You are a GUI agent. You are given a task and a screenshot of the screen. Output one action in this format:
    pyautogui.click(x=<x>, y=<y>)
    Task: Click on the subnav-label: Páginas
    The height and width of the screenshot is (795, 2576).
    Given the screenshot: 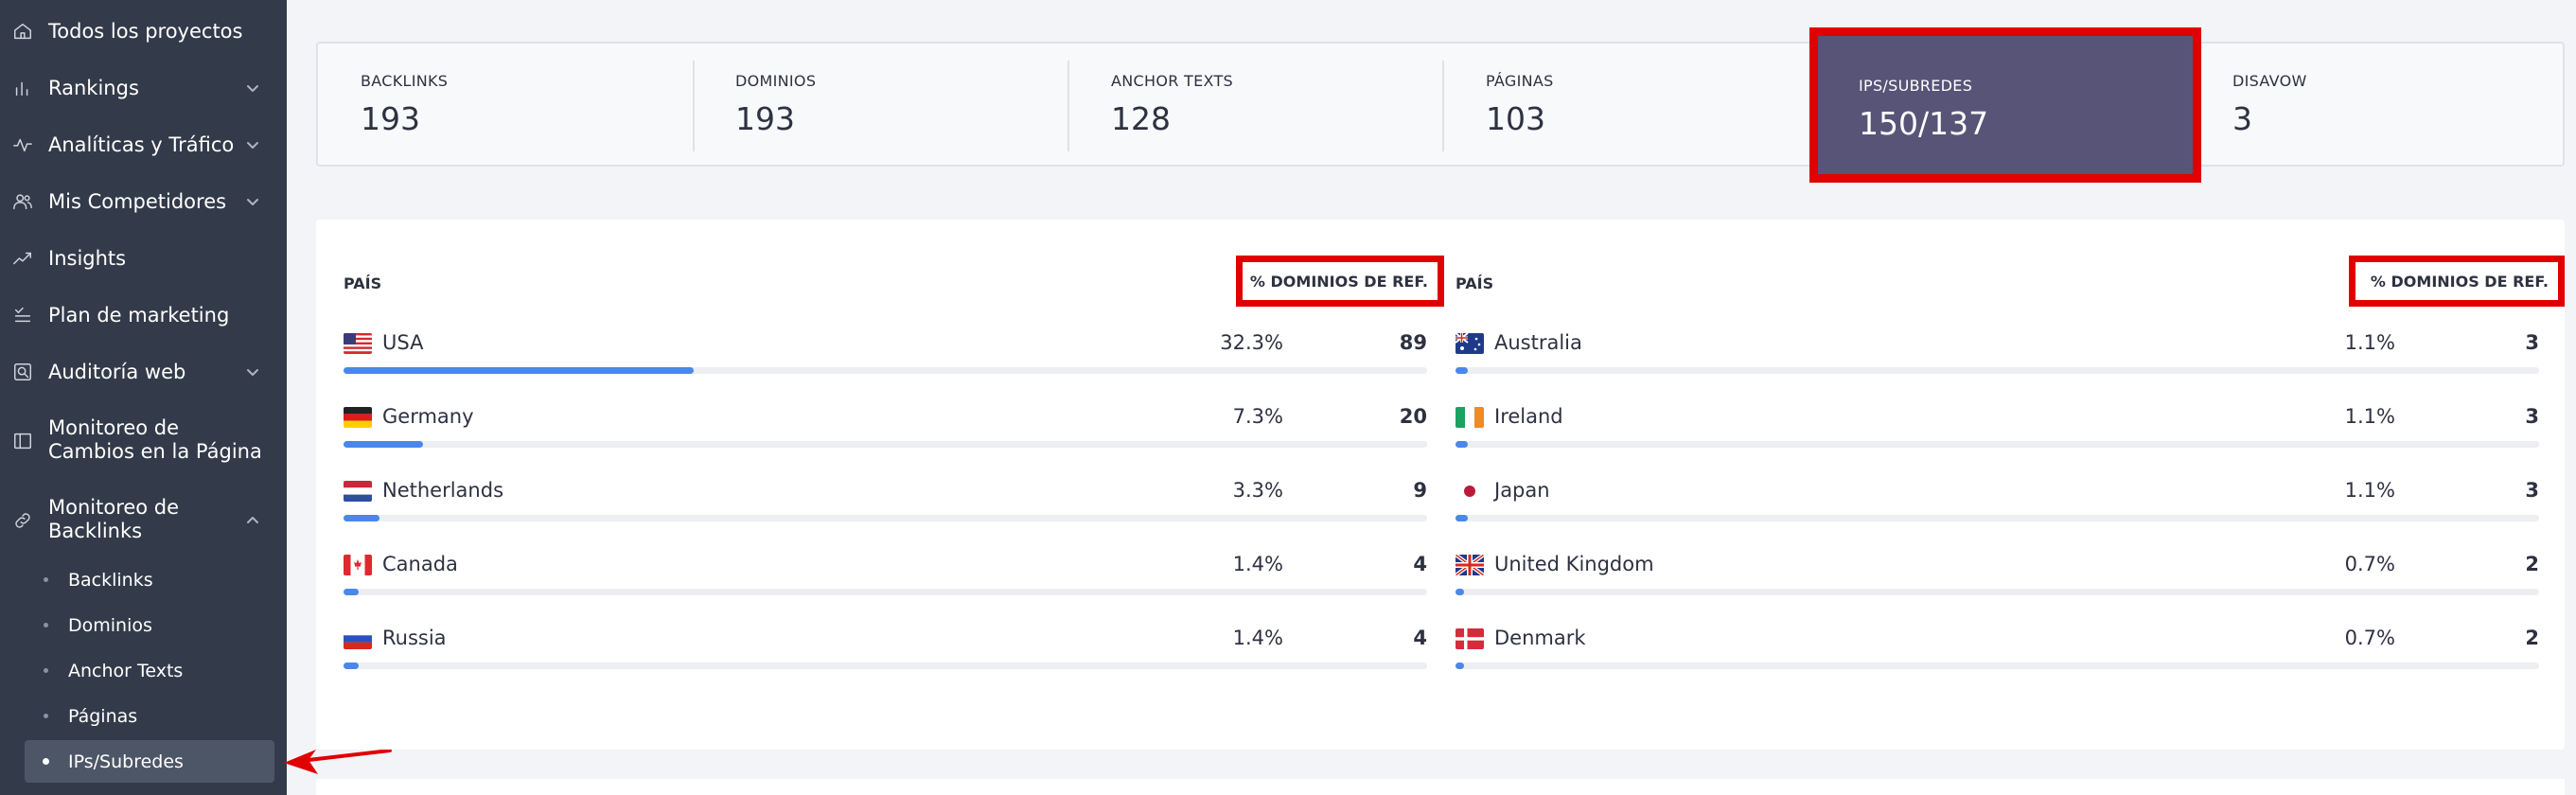 What is the action you would take?
    pyautogui.click(x=103, y=716)
    